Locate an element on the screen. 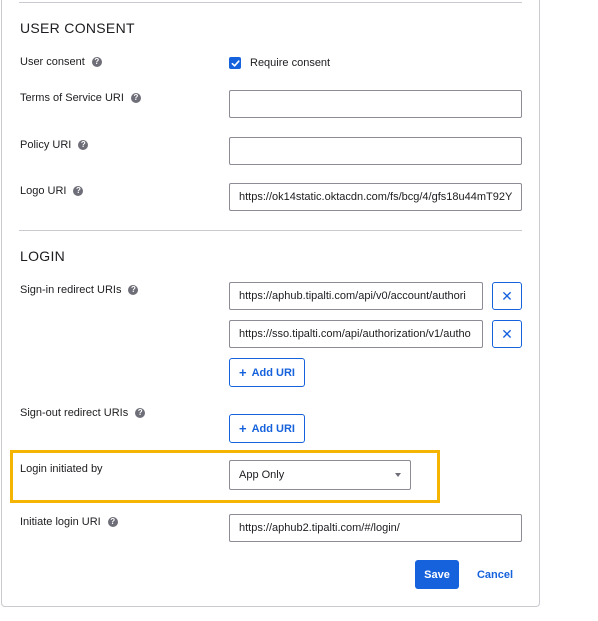 Image resolution: width=598 pixels, height=621 pixels. tos-uri-input is located at coordinates (375, 104).